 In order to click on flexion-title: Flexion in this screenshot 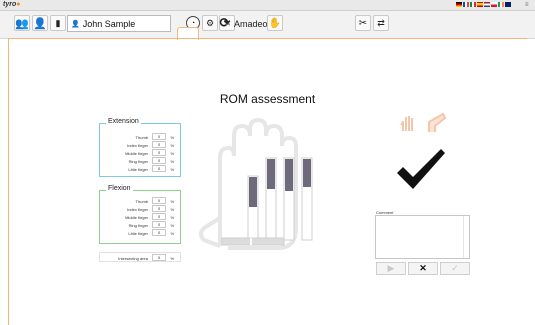, I will do `click(119, 188)`.